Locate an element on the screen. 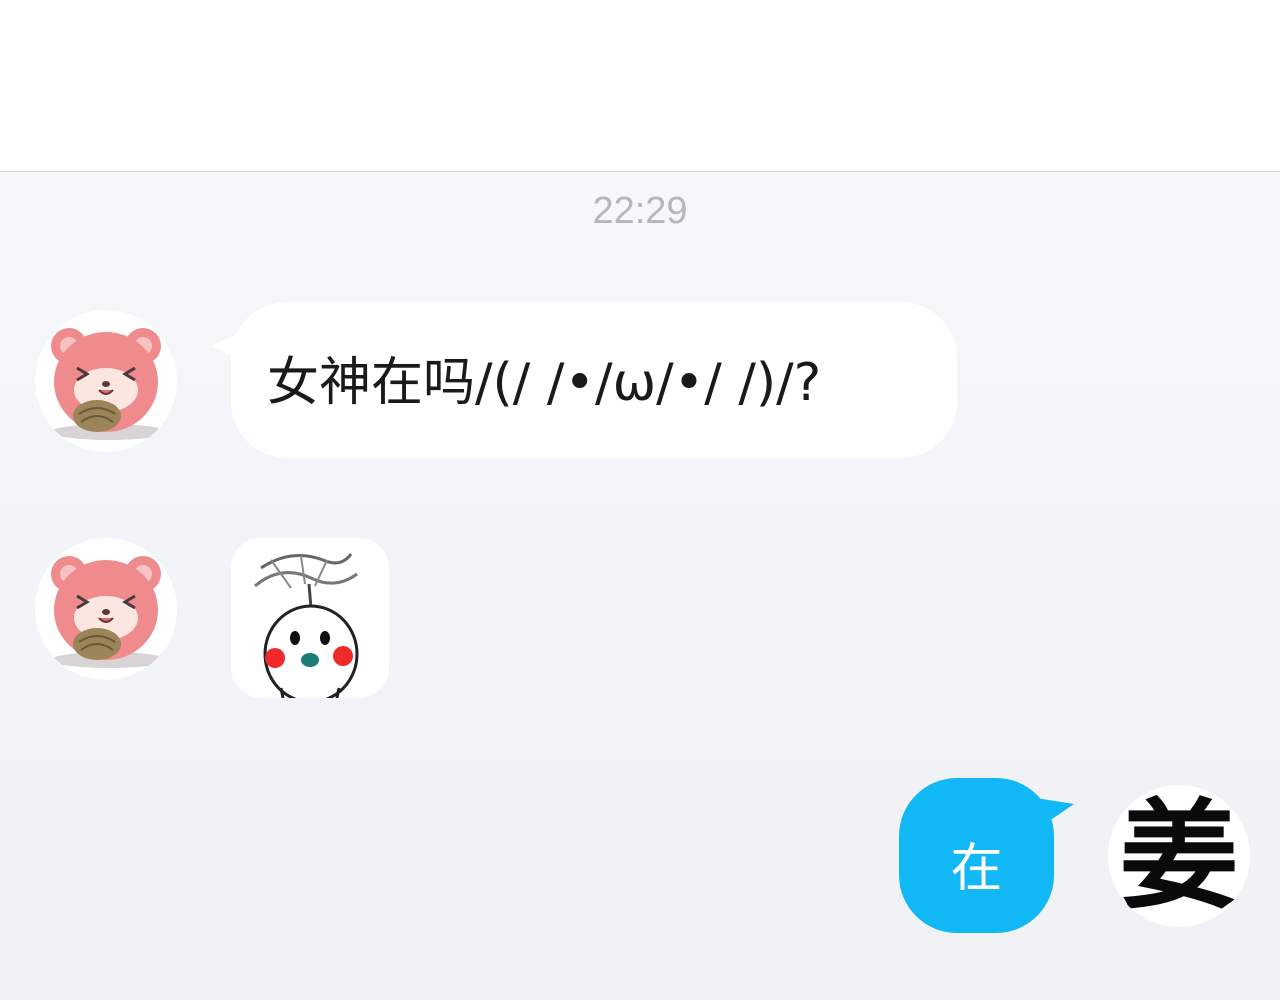  incoming-message-bubble: 女神在吗/(/ /•/ω/•/ /)/? is located at coordinates (584, 380).